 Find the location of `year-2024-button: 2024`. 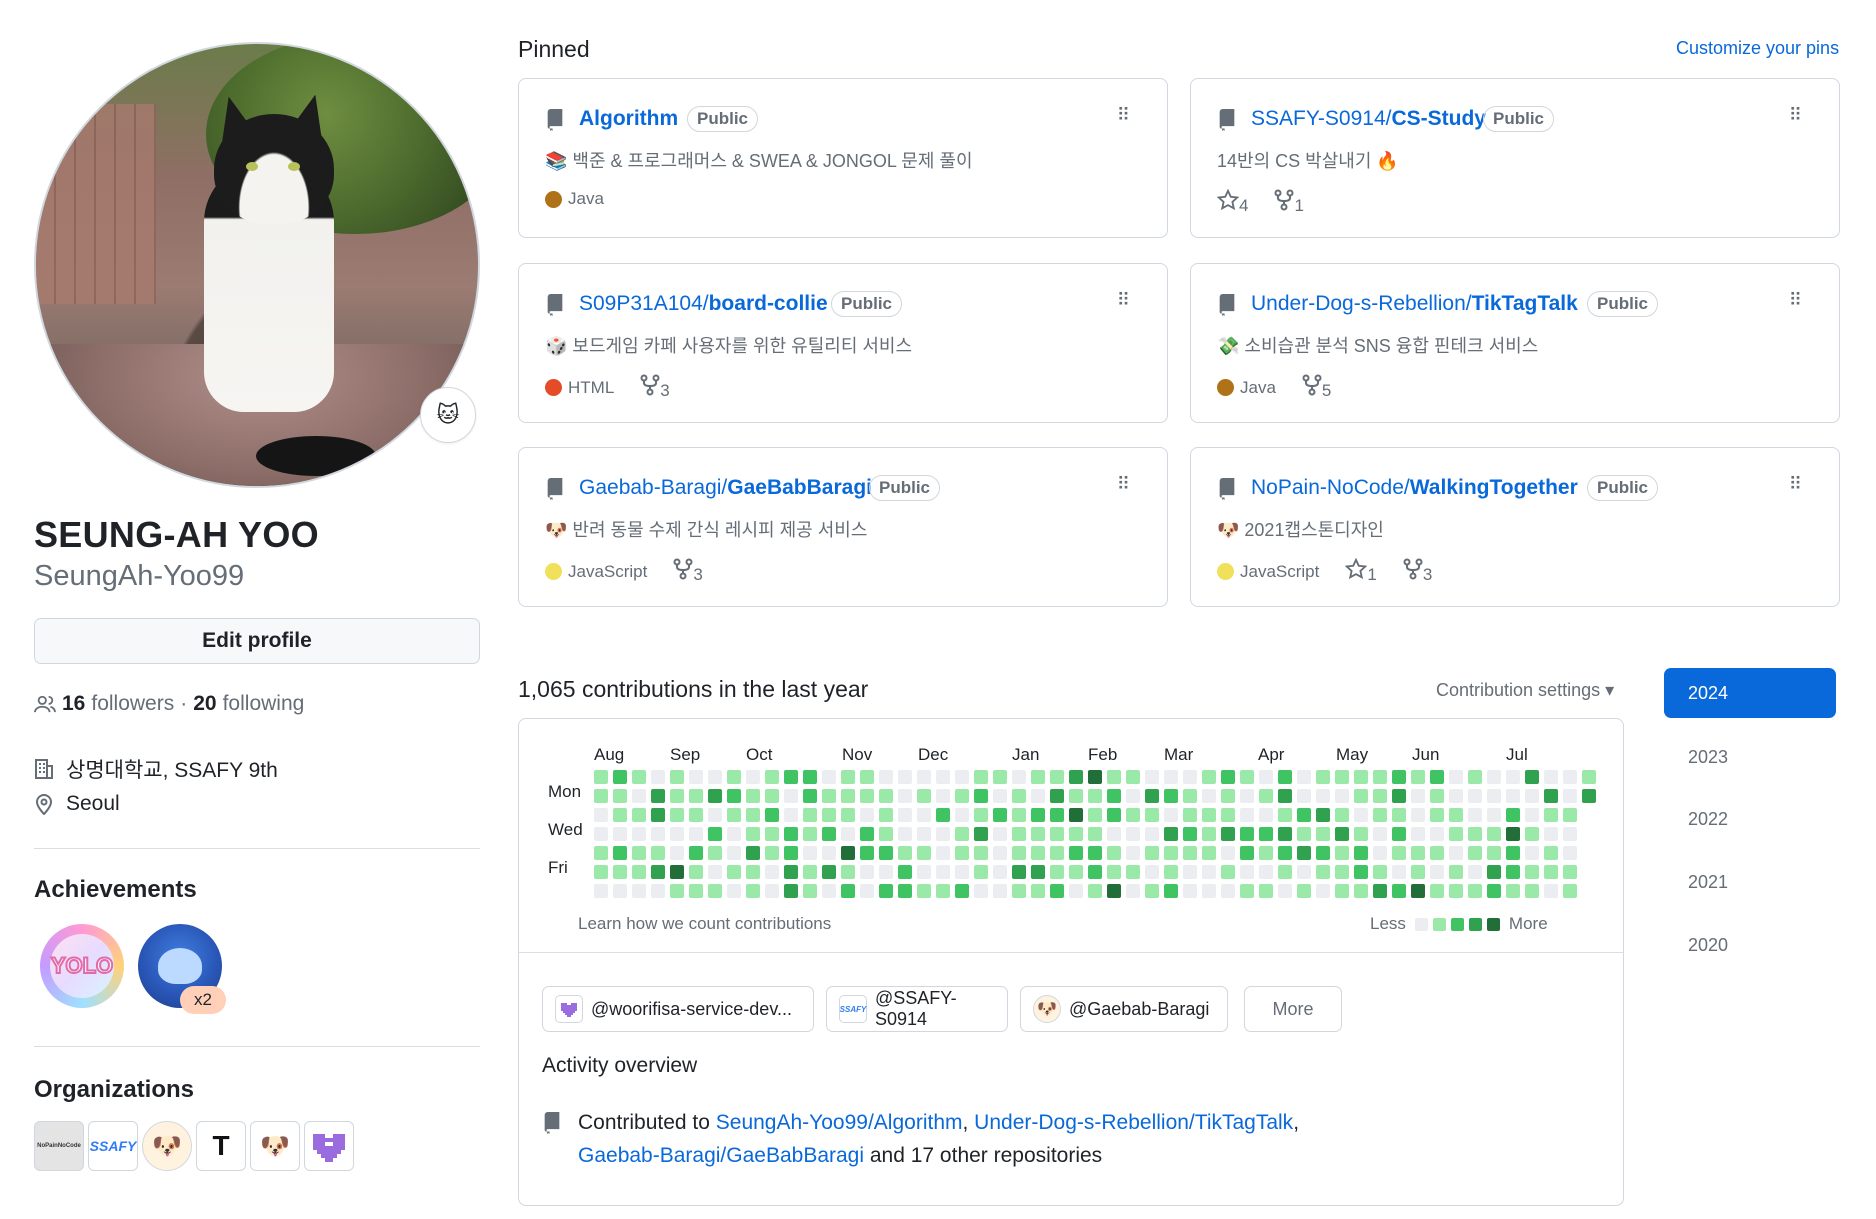

year-2024-button: 2024 is located at coordinates (1750, 693).